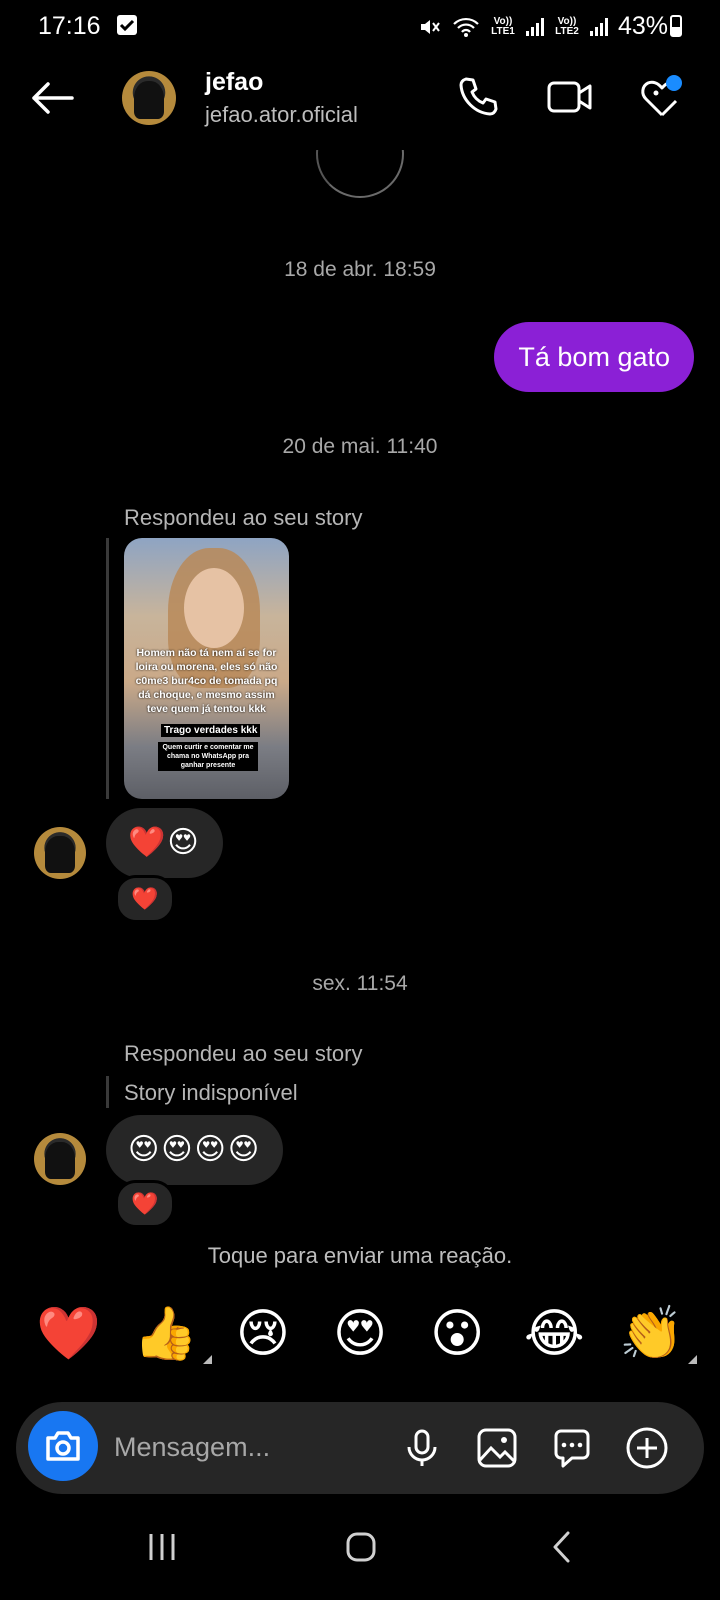 The width and height of the screenshot is (720, 1600). Describe the element at coordinates (654, 1334) in the screenshot. I see `reaction-clapping: 👏` at that location.